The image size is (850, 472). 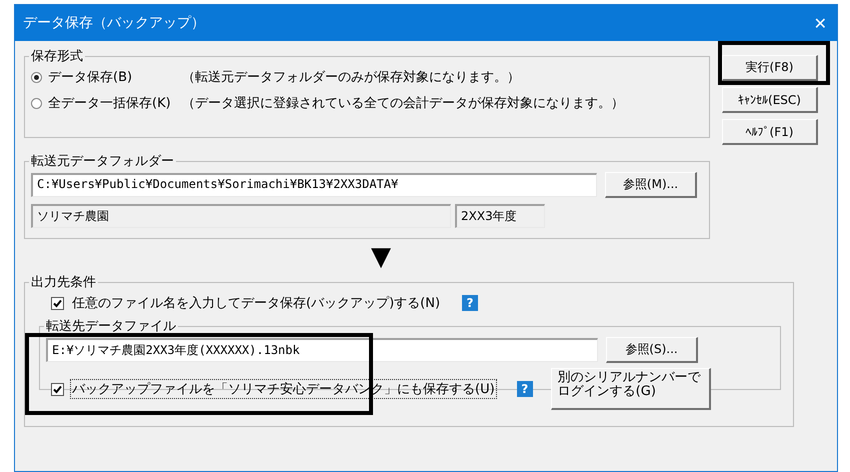 I want to click on group-title: 転送先データファイル, so click(x=111, y=326).